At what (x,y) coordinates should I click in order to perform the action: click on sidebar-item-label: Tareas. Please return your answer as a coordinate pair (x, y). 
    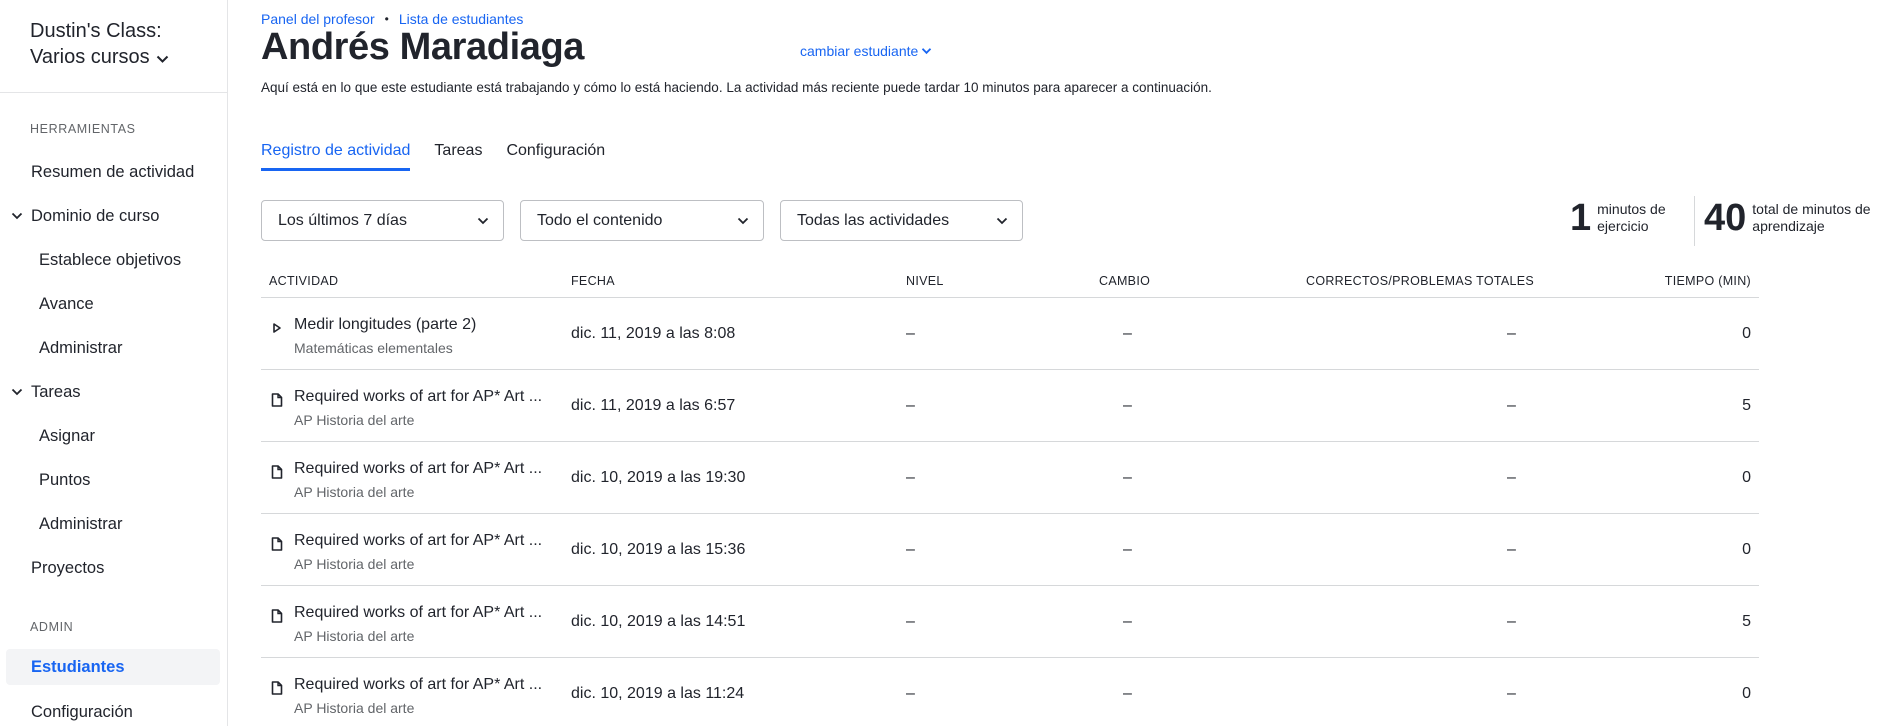
    Looking at the image, I should click on (56, 391).